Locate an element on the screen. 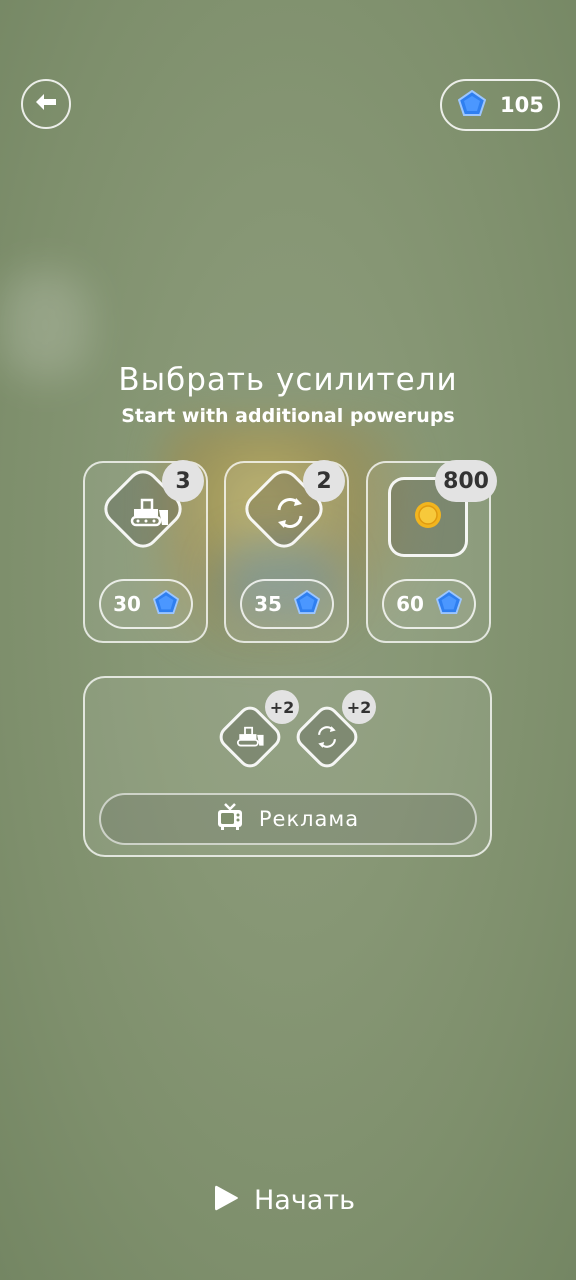 This screenshot has width=576, height=1280. bonus-panel: +2 +2 Реклама is located at coordinates (287, 766).